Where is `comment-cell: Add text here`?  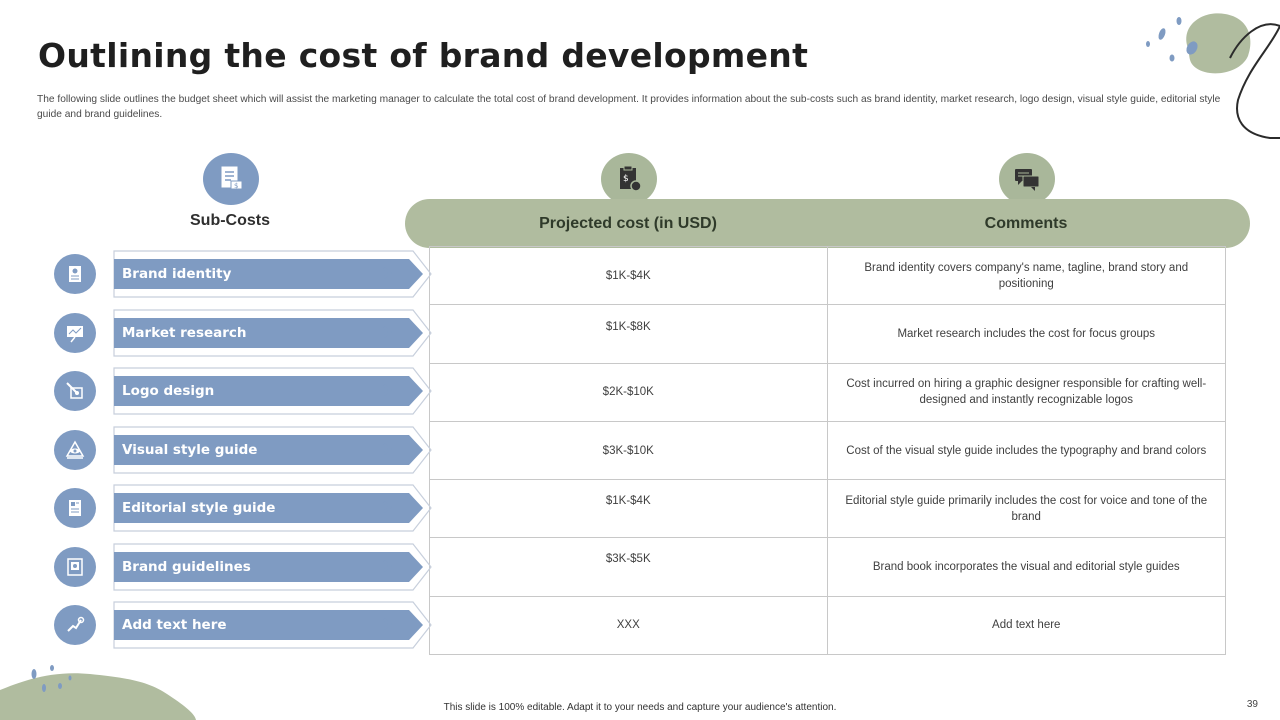 comment-cell: Add text here is located at coordinates (1026, 625).